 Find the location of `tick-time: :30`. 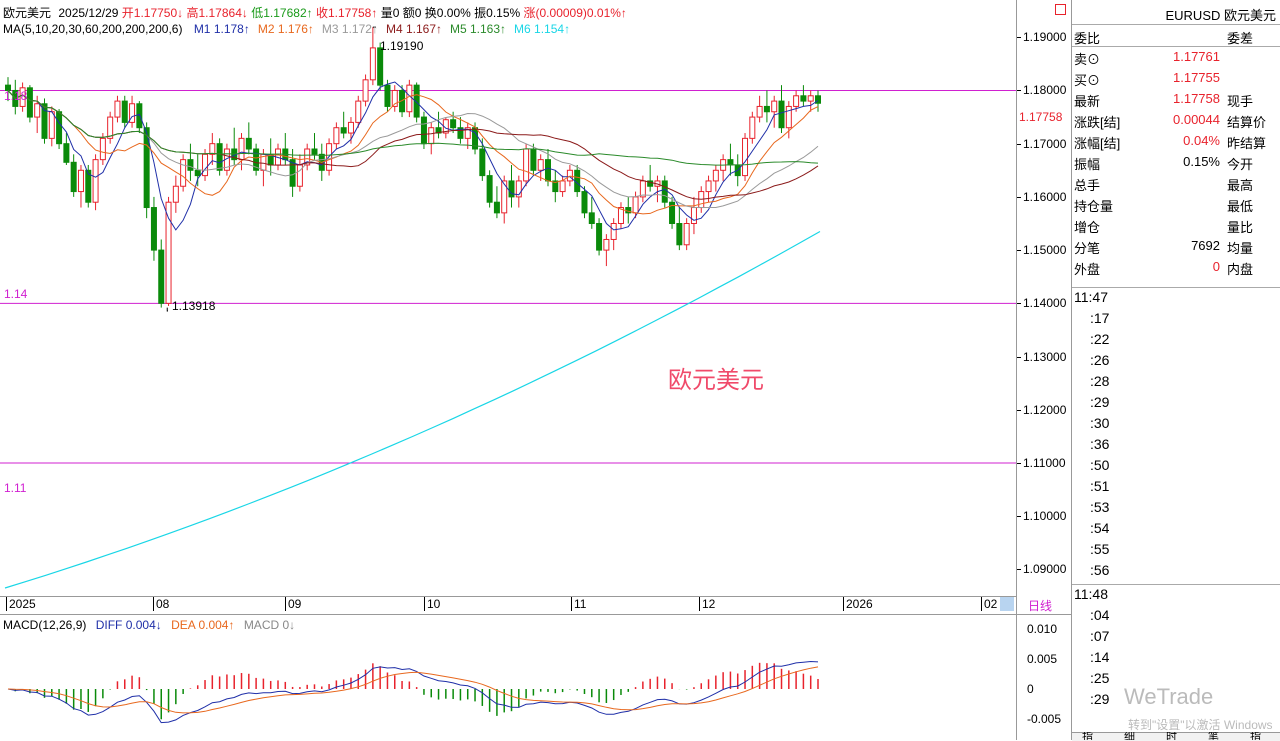

tick-time: :30 is located at coordinates (1100, 423).